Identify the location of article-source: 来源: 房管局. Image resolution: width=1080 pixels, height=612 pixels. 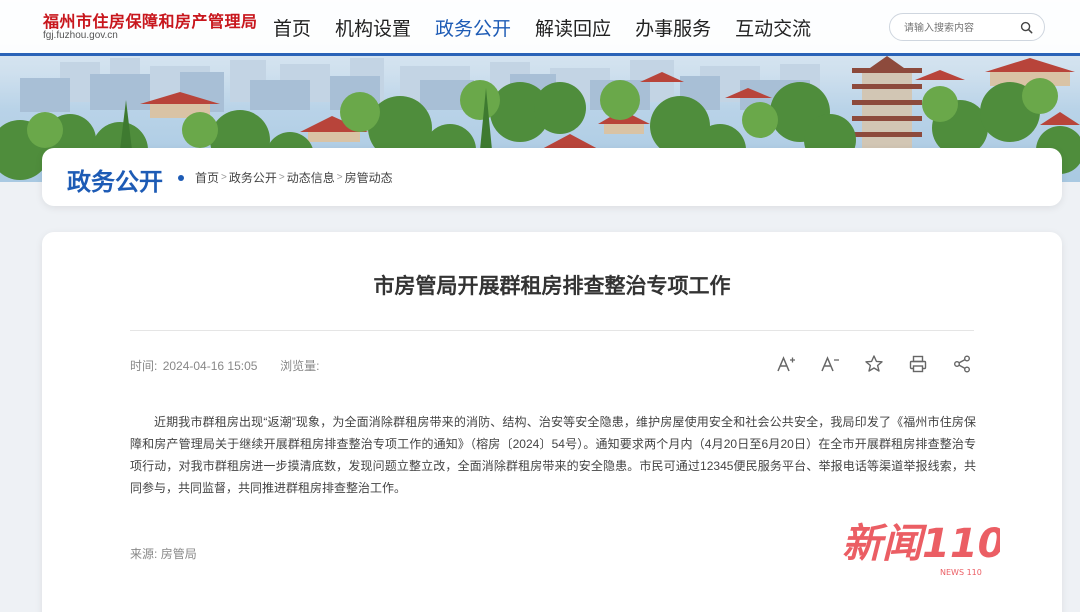
(163, 553).